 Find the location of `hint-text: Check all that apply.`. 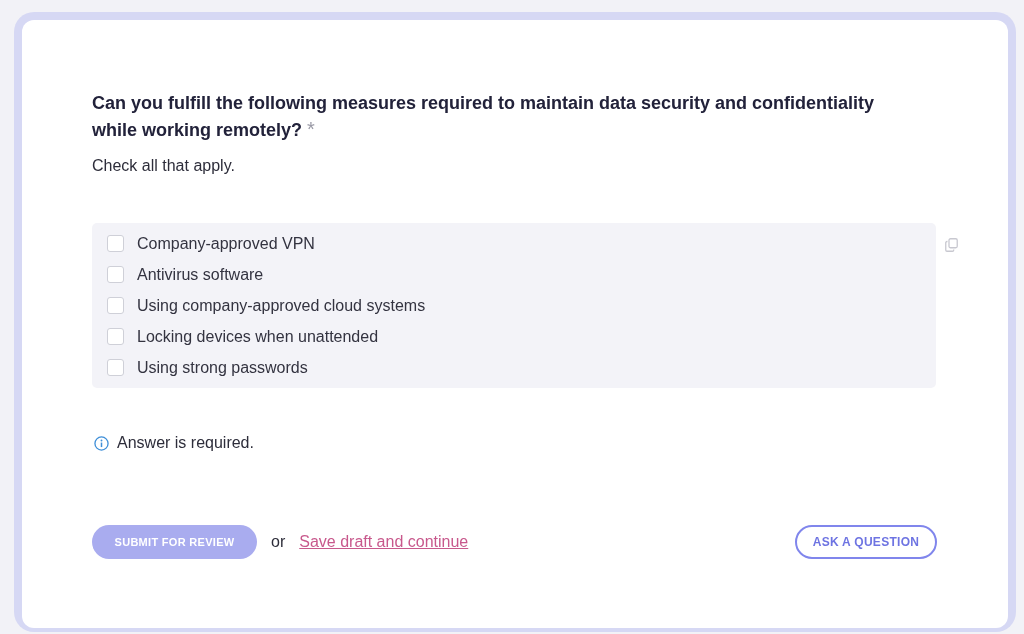

hint-text: Check all that apply. is located at coordinates (163, 166).